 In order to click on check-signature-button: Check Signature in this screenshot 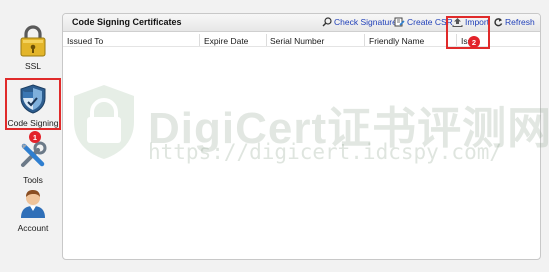, I will do `click(359, 22)`.